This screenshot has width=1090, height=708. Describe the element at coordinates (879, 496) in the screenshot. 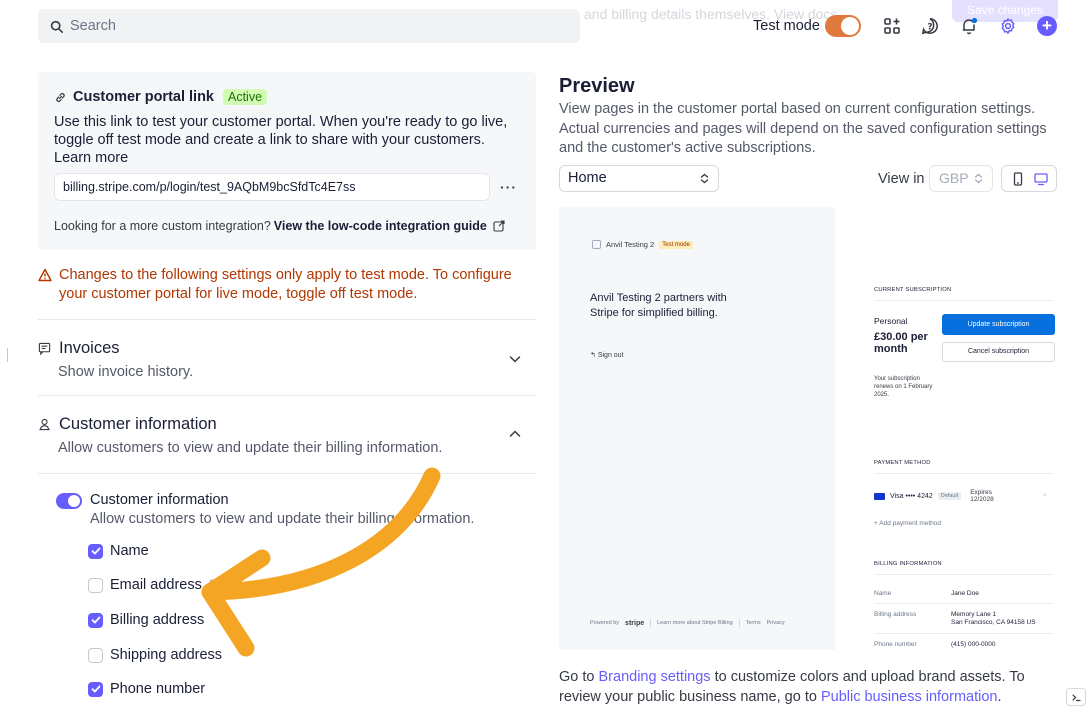

I see `visa-icon` at that location.